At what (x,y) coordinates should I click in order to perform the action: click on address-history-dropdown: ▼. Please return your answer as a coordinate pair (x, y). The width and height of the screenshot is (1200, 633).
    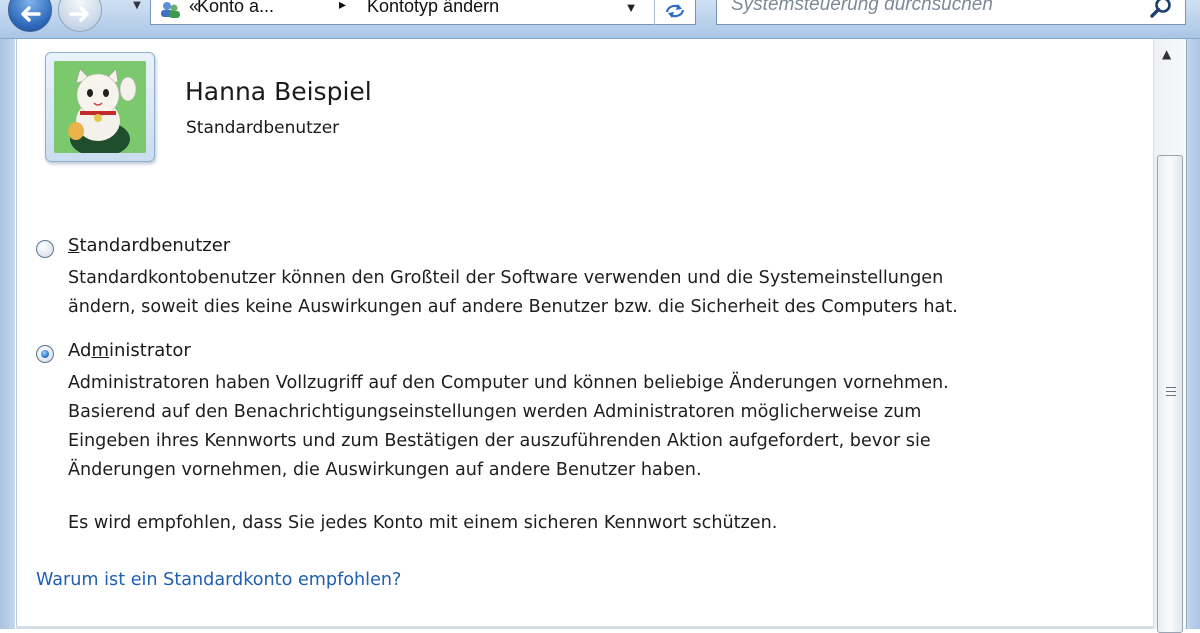
    Looking at the image, I should click on (631, 7).